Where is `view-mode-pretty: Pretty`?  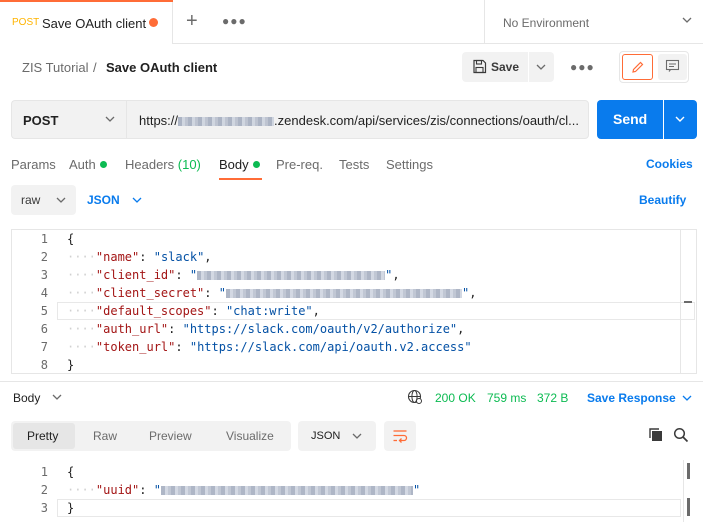
view-mode-pretty: Pretty is located at coordinates (42, 436).